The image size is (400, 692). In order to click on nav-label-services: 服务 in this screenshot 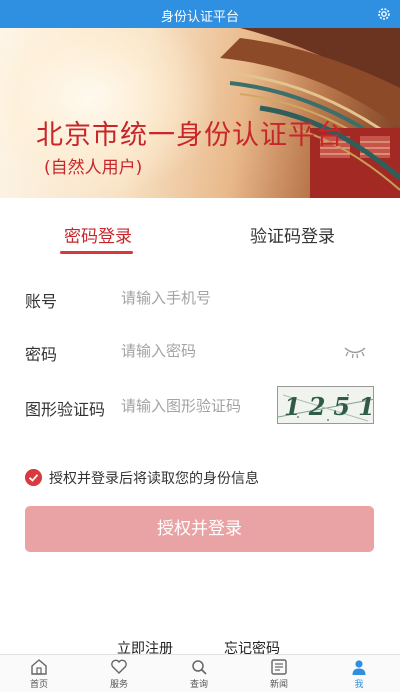, I will do `click(118, 685)`.